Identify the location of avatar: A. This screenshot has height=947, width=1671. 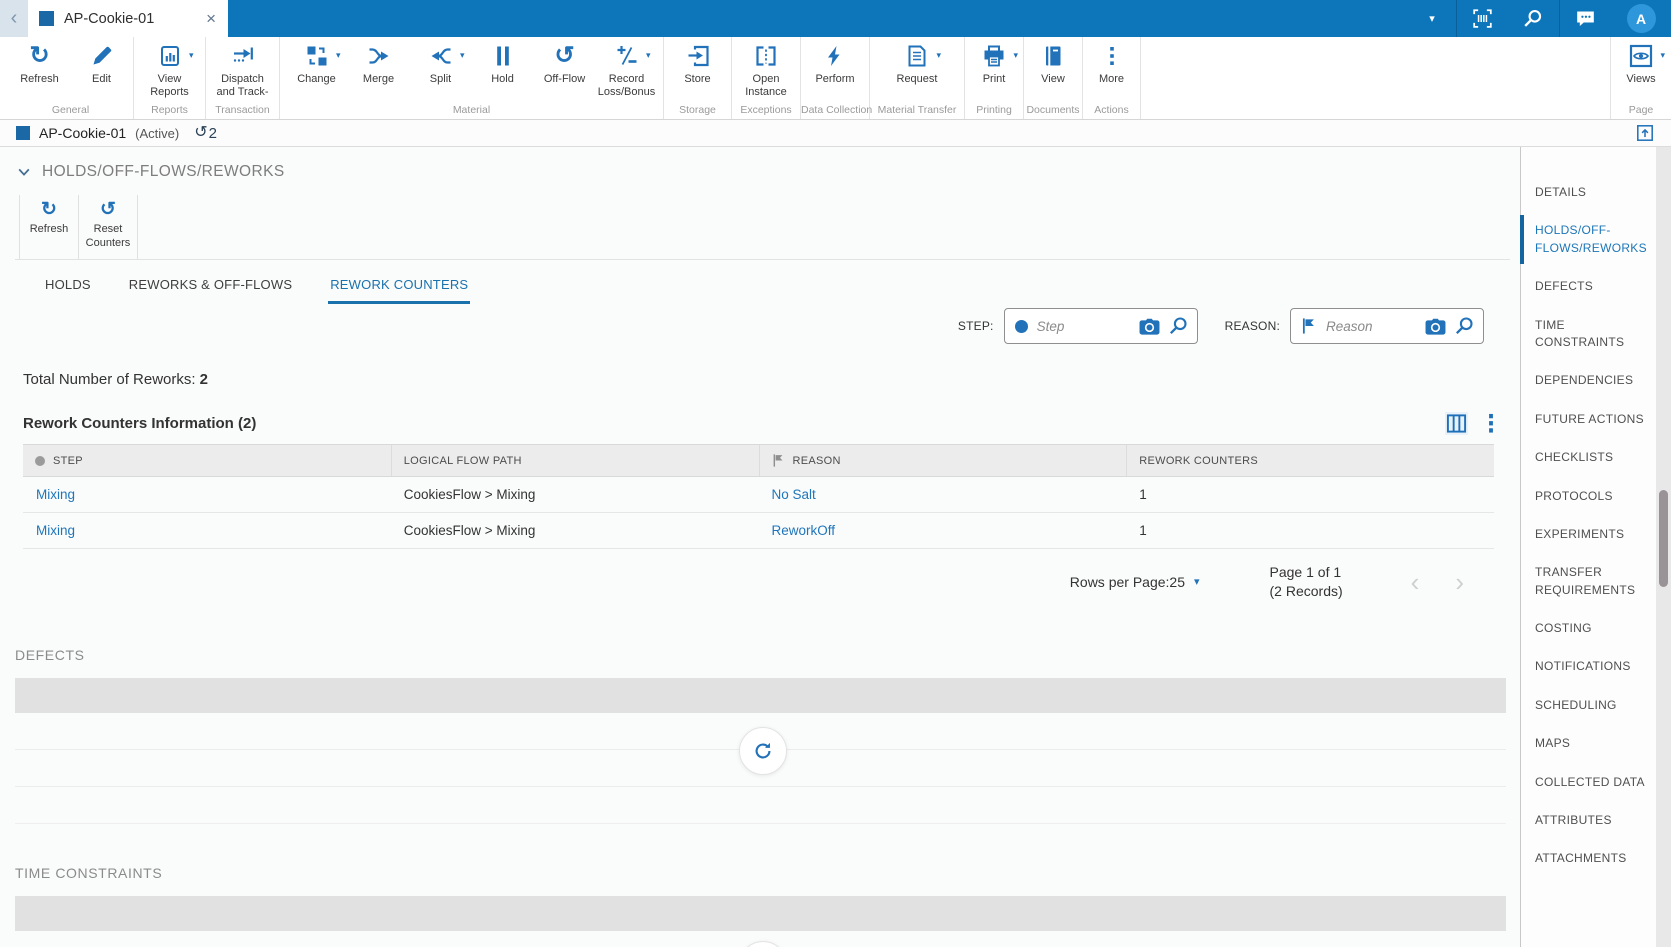
(1641, 18).